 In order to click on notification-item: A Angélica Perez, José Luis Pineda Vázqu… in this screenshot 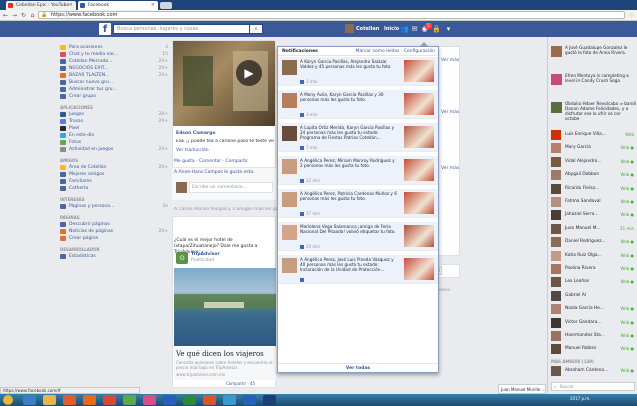, I will do `click(358, 269)`.